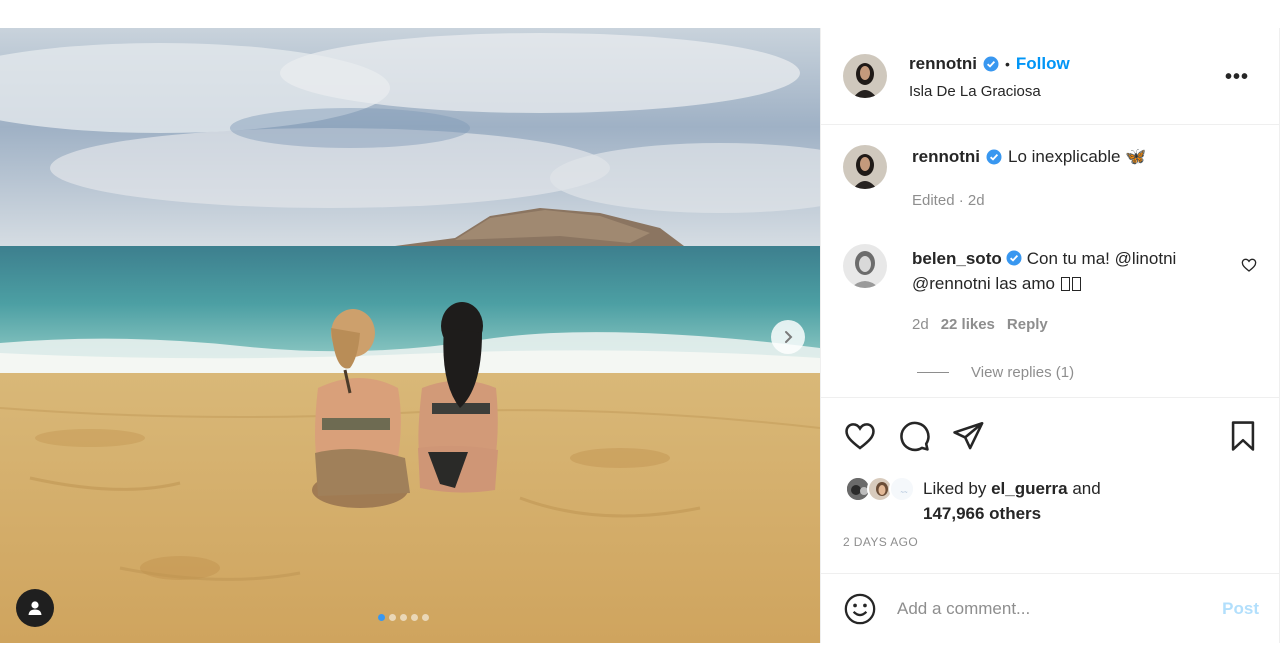 This screenshot has width=1280, height=670. What do you see at coordinates (880, 490) in the screenshot?
I see `liker-avatars: ~~` at bounding box center [880, 490].